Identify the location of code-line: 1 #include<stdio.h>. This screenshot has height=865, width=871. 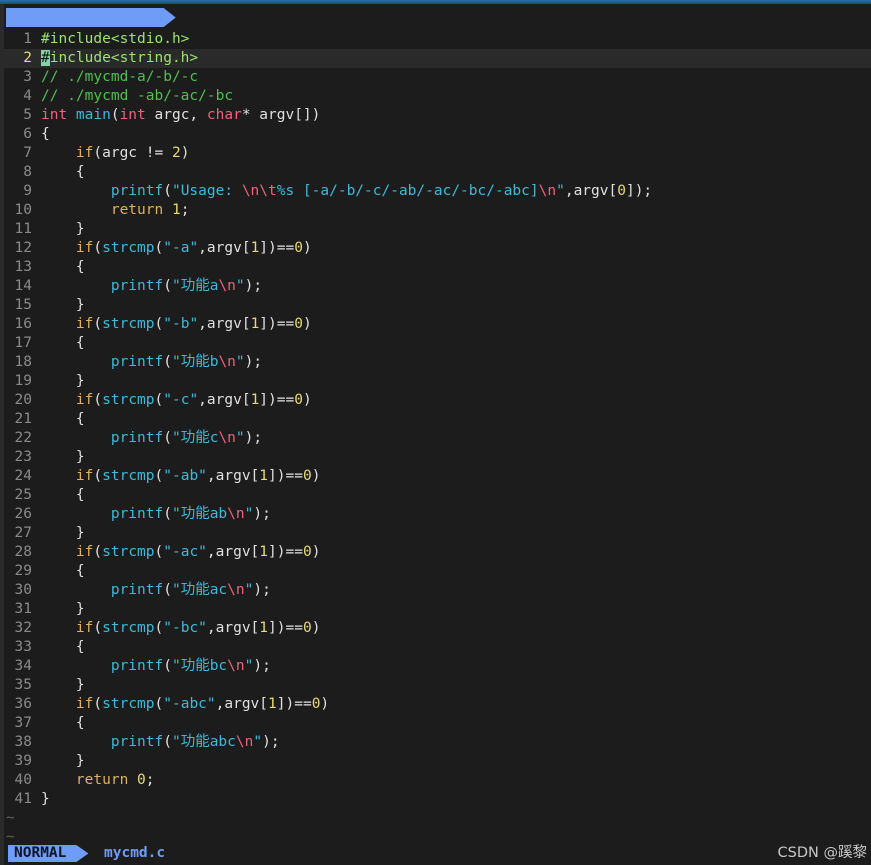
(437, 39).